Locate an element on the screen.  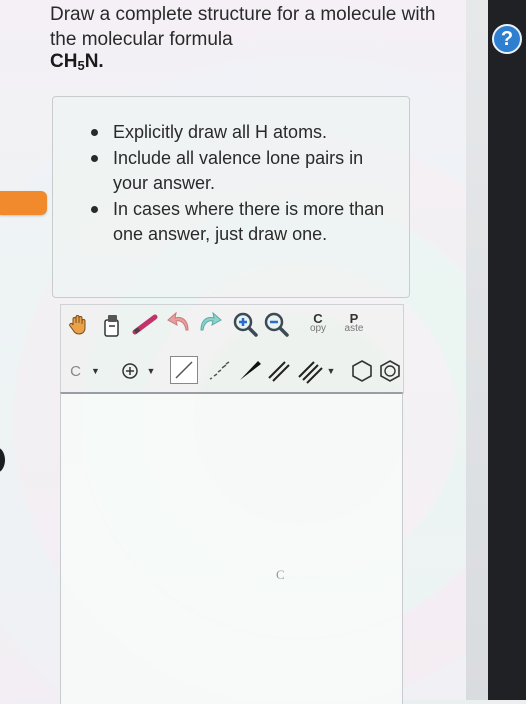
pencil-icon is located at coordinates (145, 324).